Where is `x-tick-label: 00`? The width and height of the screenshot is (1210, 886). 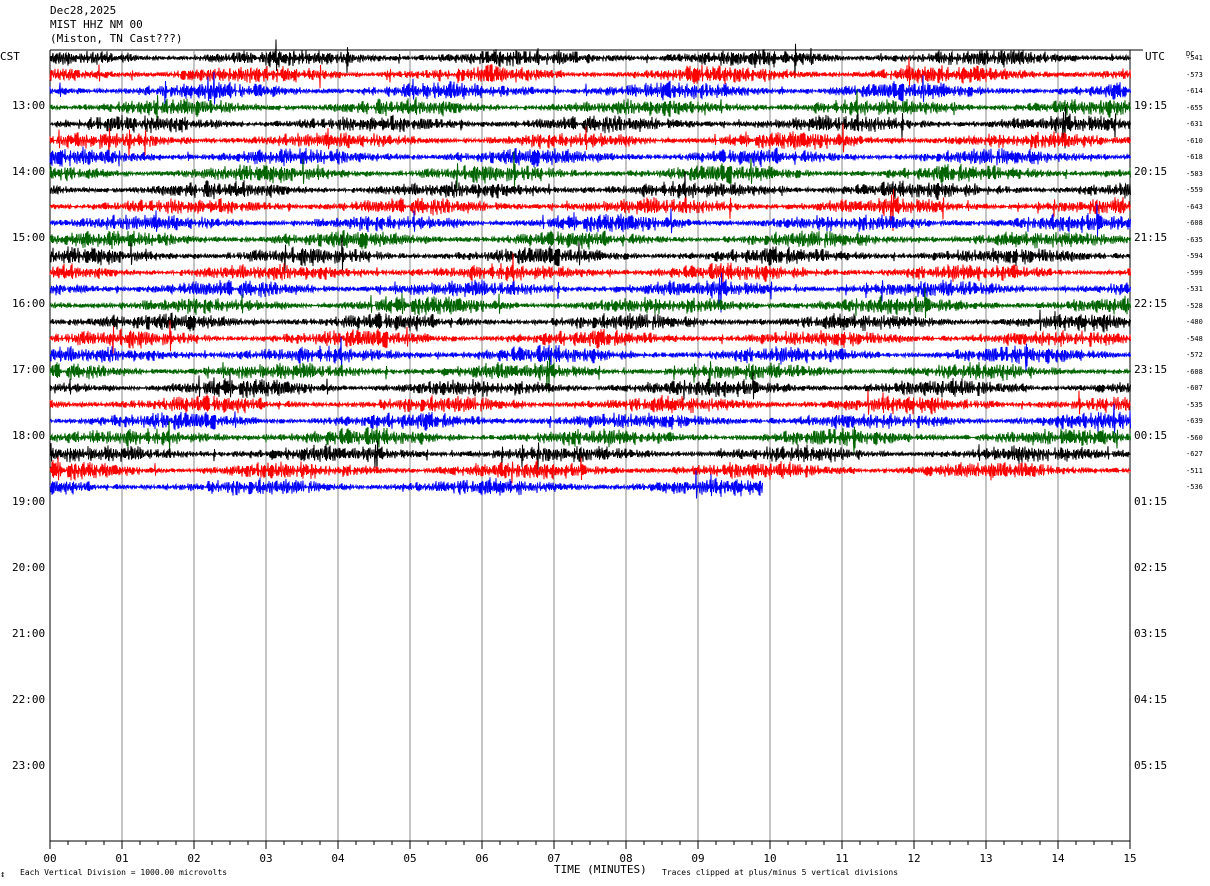
x-tick-label: 00 is located at coordinates (50, 858).